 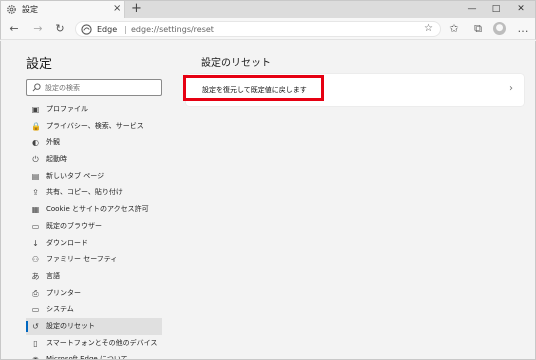 I want to click on tab-settings: 設定 ×, so click(x=63, y=10).